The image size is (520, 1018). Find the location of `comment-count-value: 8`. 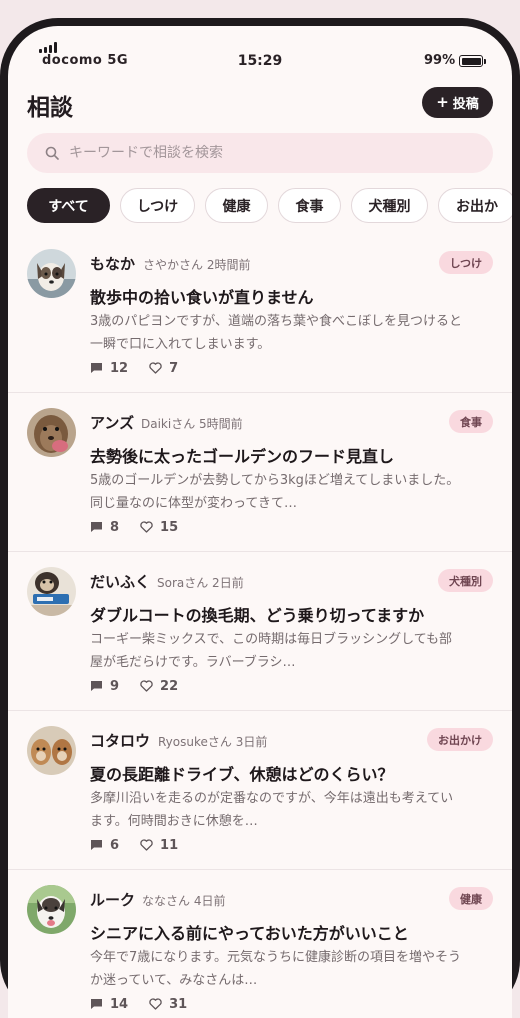

comment-count-value: 8 is located at coordinates (115, 527).